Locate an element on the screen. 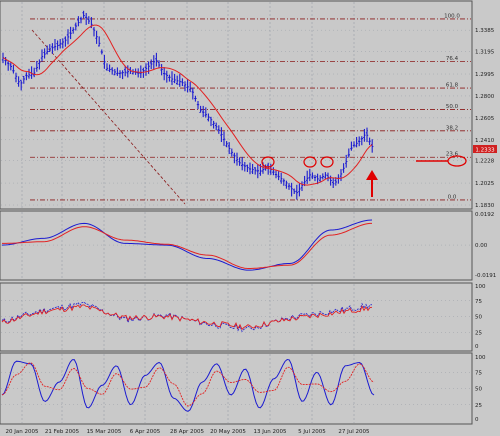 Image resolution: width=500 pixels, height=436 pixels. fib-label-0: 100.0 is located at coordinates (452, 16).